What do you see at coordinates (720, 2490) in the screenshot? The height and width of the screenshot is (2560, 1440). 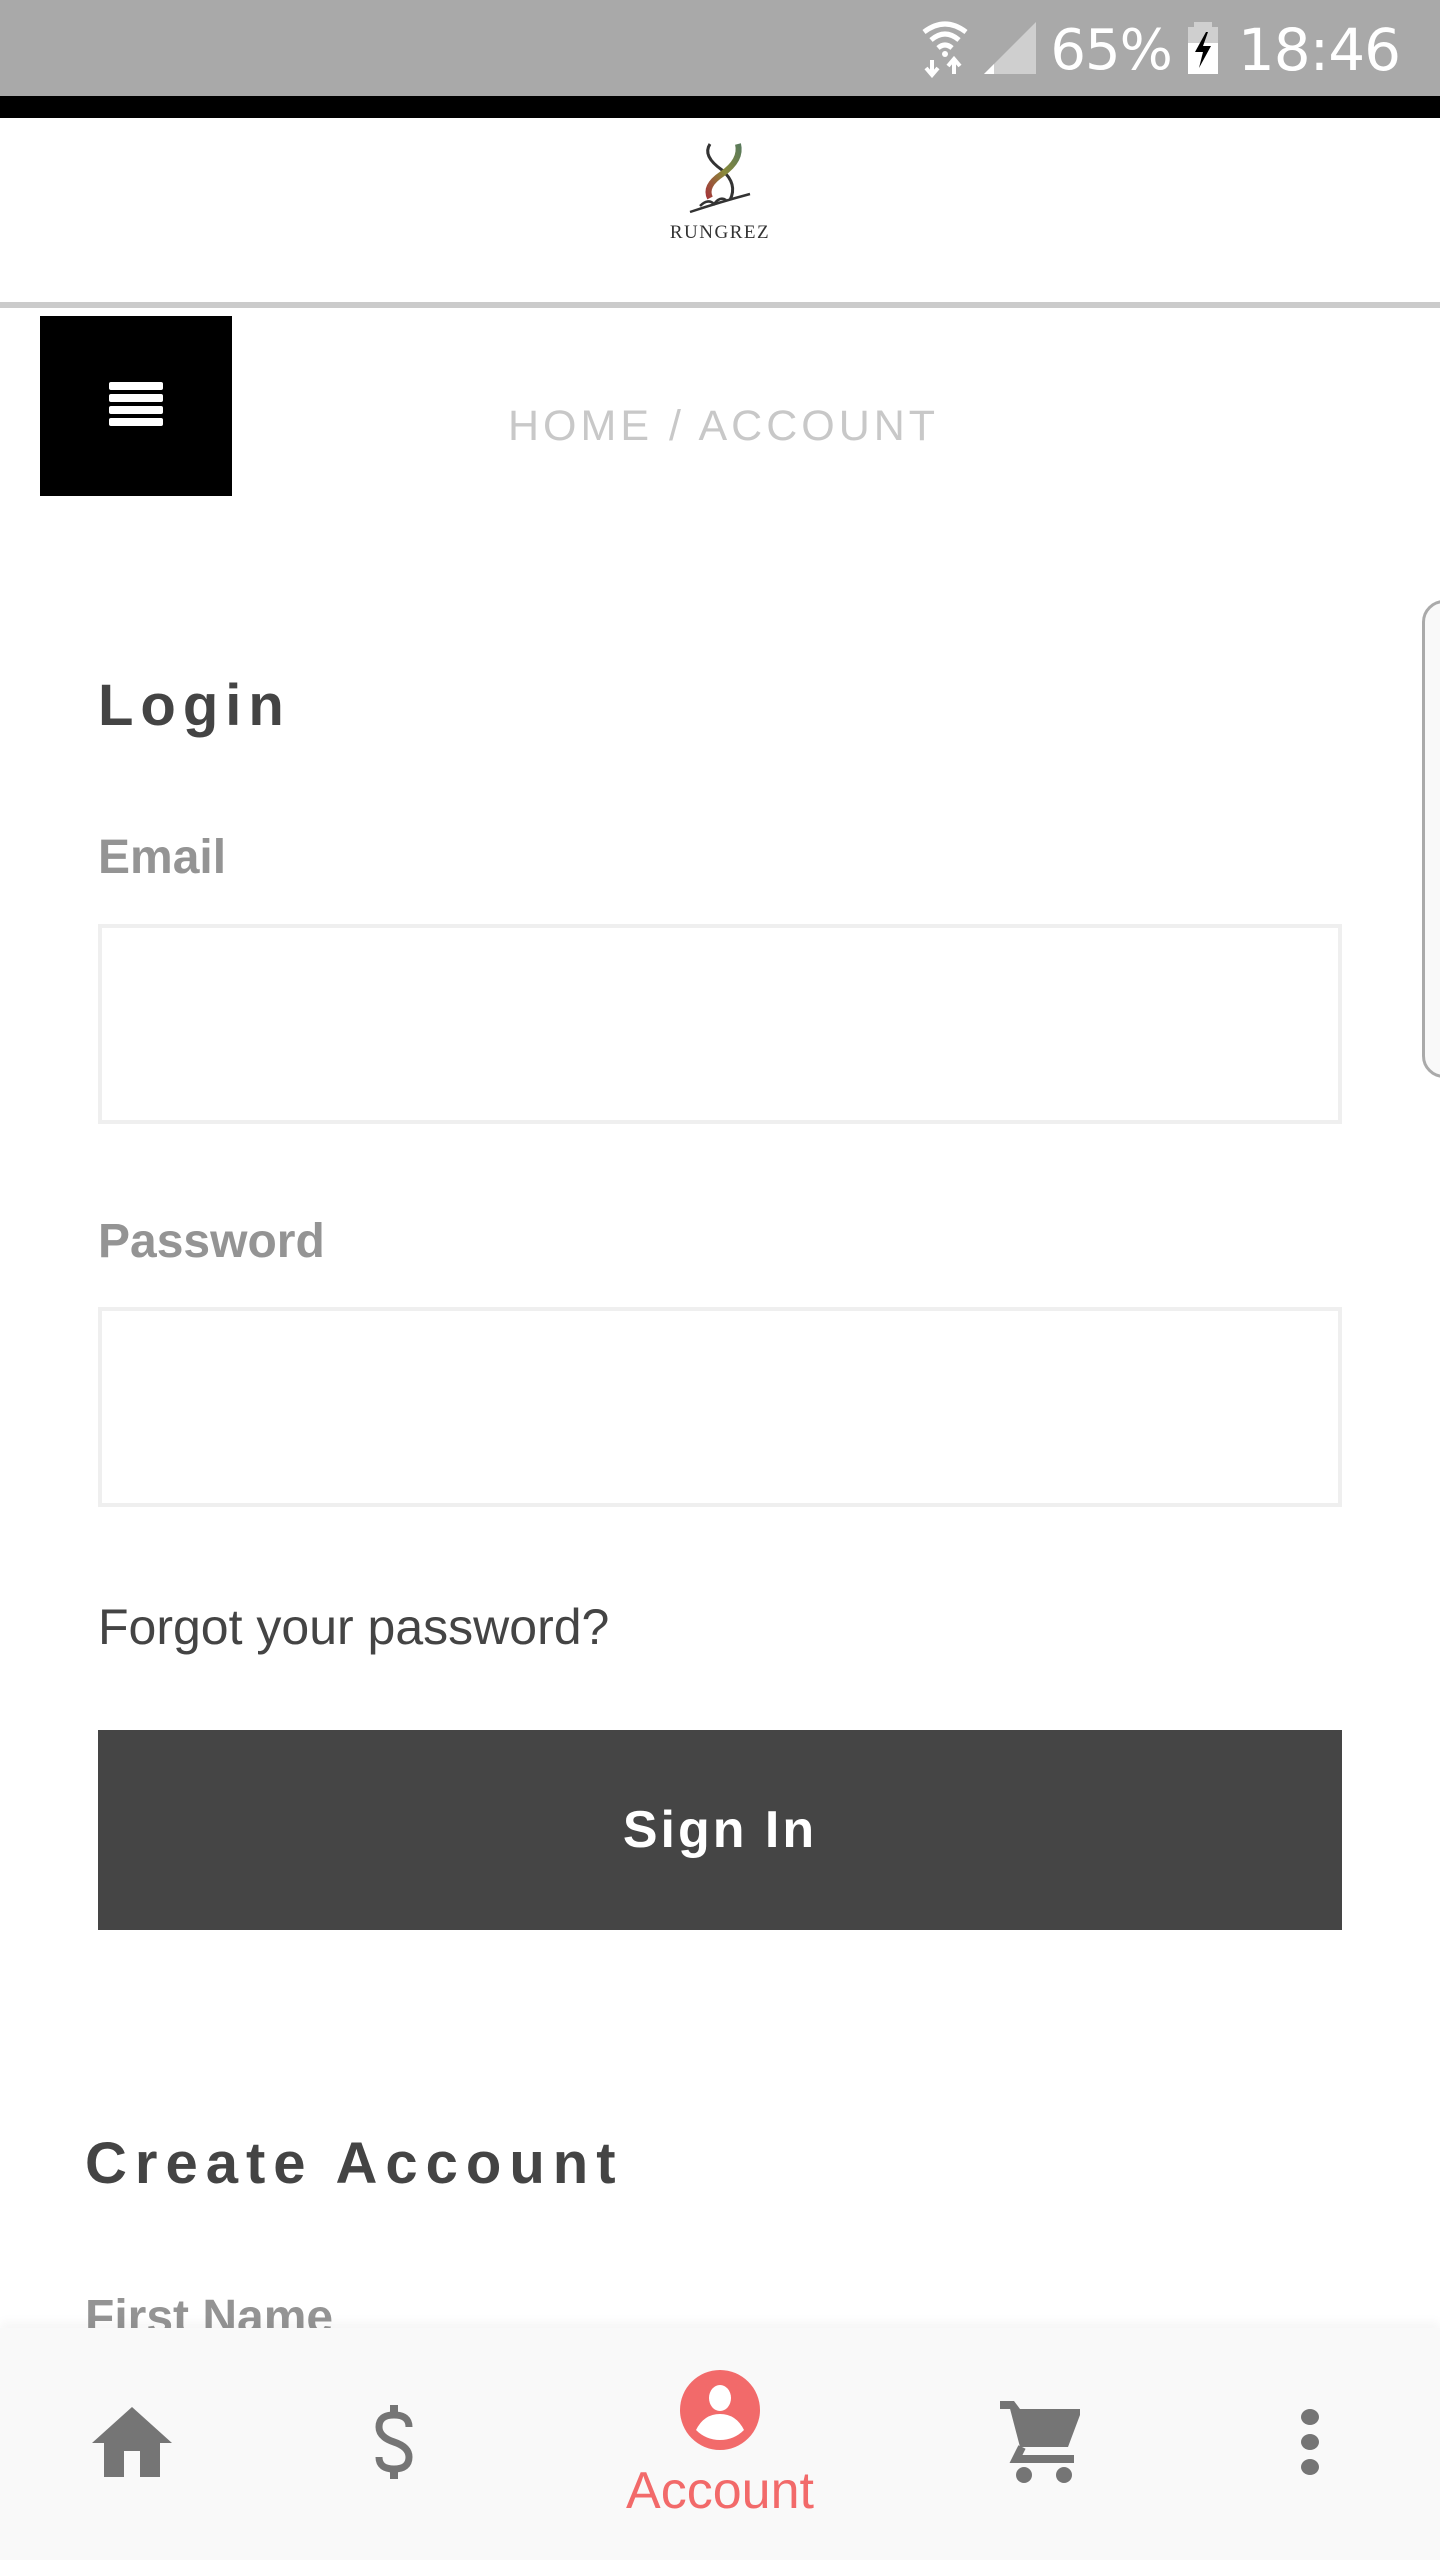 I see `nav-account-label: Account` at bounding box center [720, 2490].